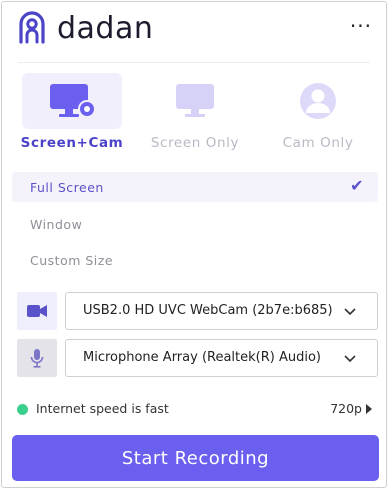 The image size is (388, 489). What do you see at coordinates (202, 357) in the screenshot?
I see `microphone-select-value: Microphone Array (Realtek(R) Audio)` at bounding box center [202, 357].